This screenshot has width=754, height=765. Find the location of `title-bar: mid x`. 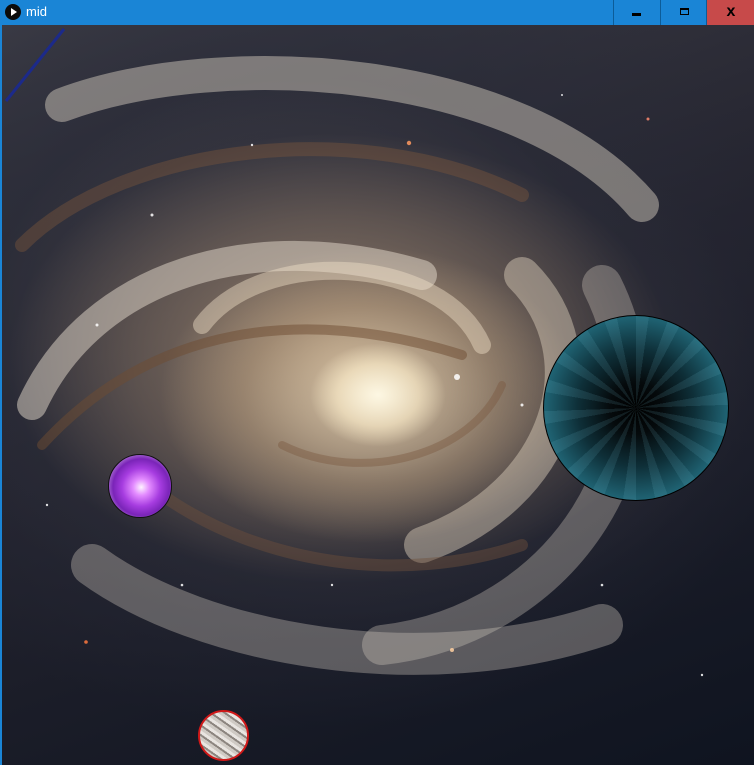

title-bar: mid x is located at coordinates (377, 12).